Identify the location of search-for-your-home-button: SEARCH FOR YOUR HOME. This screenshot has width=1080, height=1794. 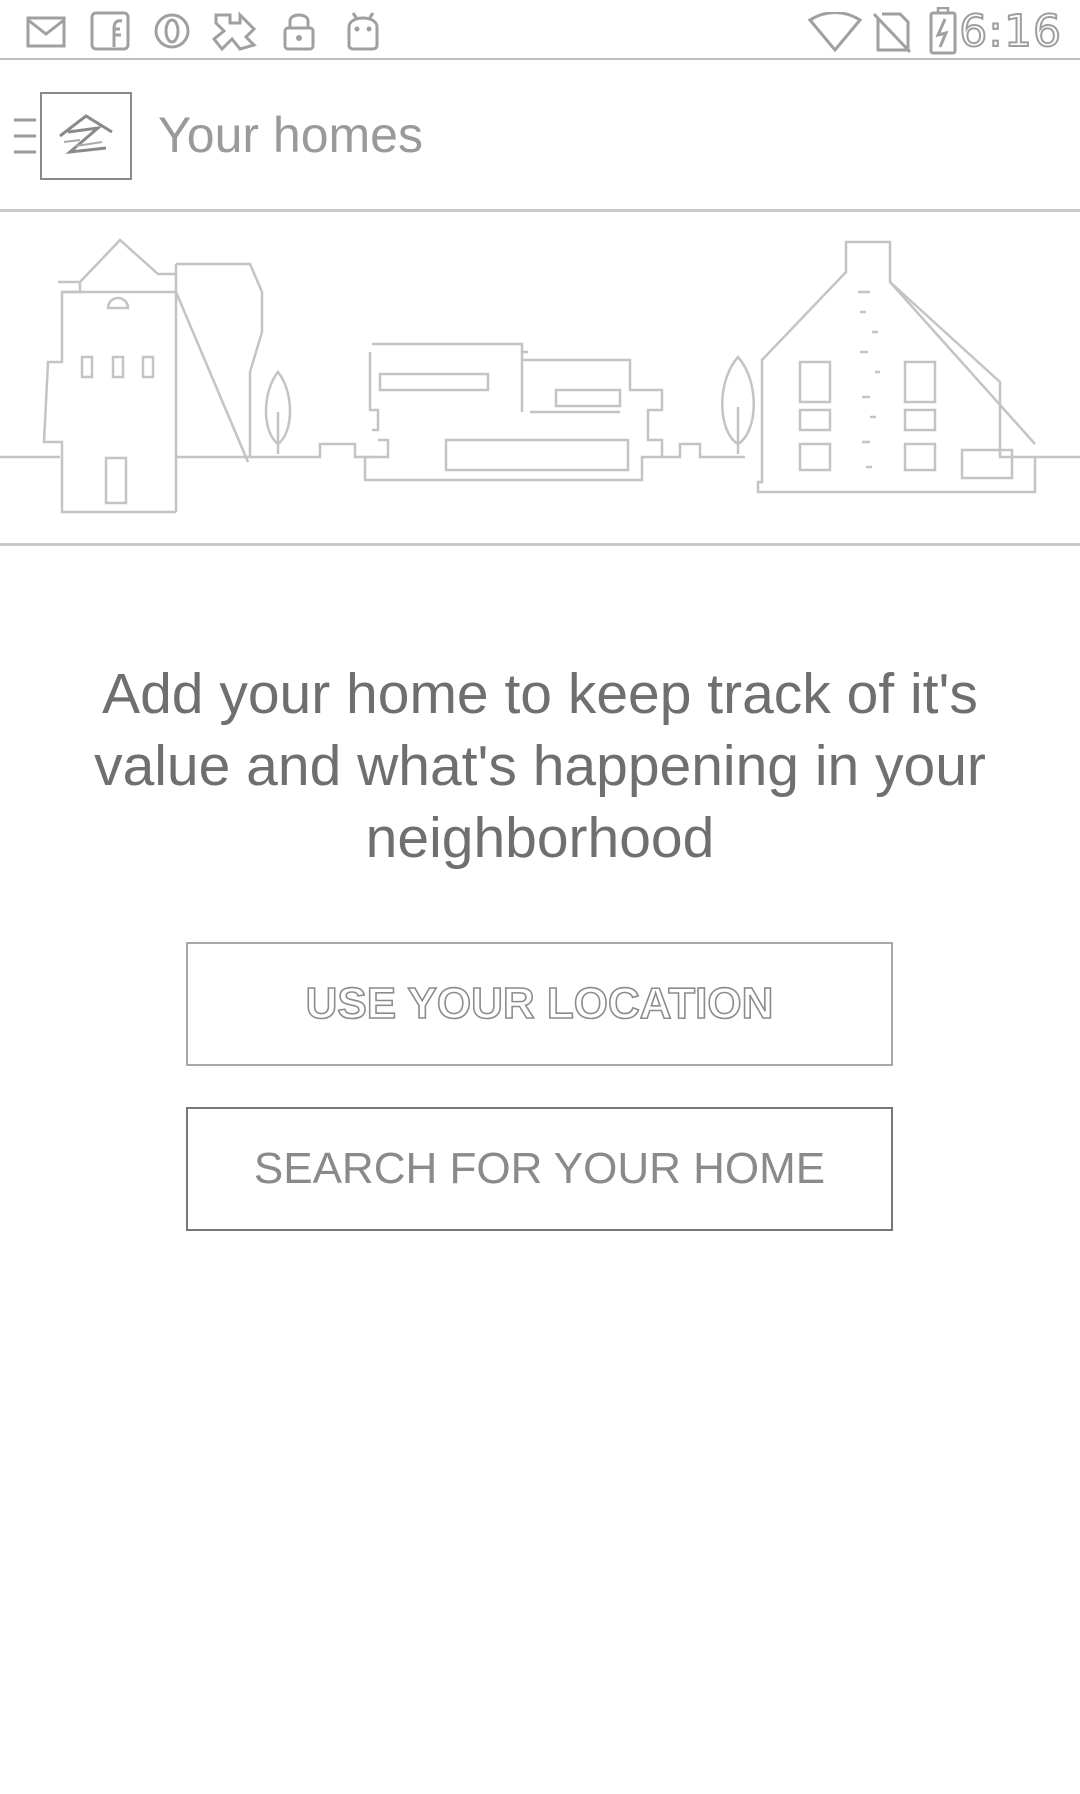
(539, 1169).